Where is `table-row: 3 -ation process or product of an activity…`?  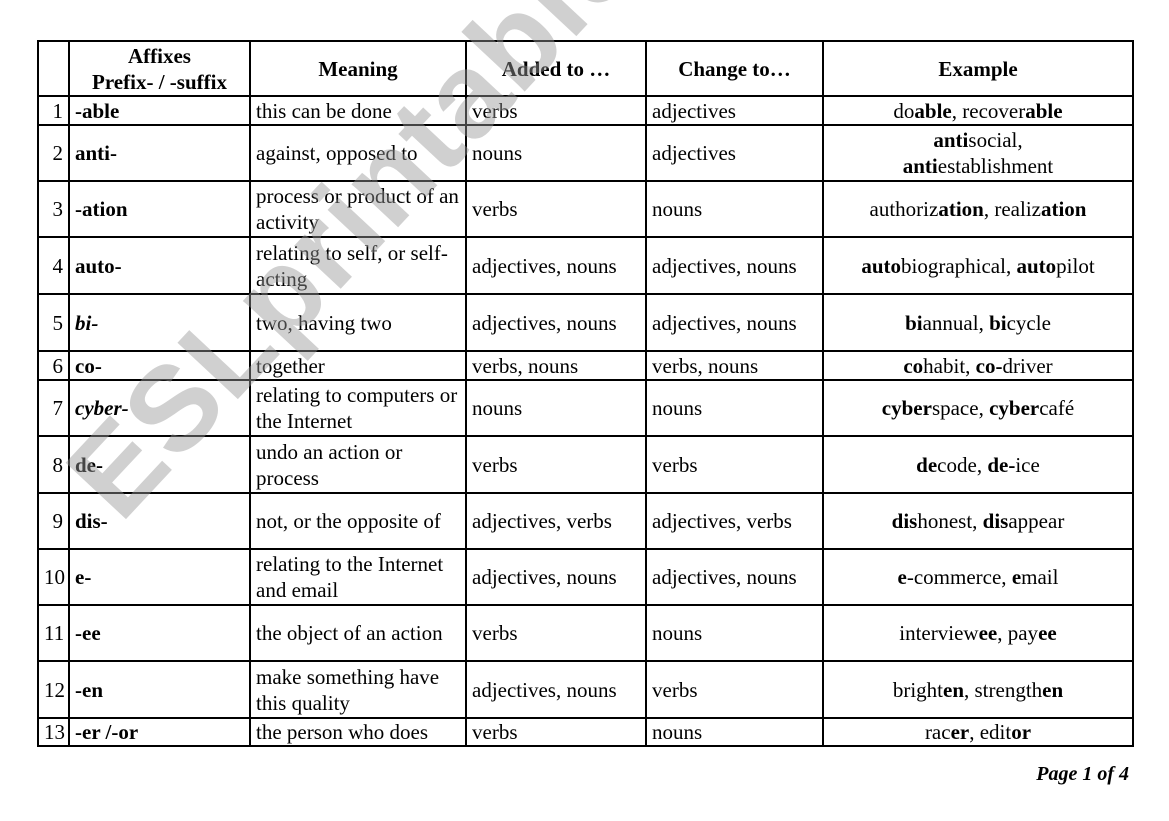 table-row: 3 -ation process or product of an activity… is located at coordinates (585, 209).